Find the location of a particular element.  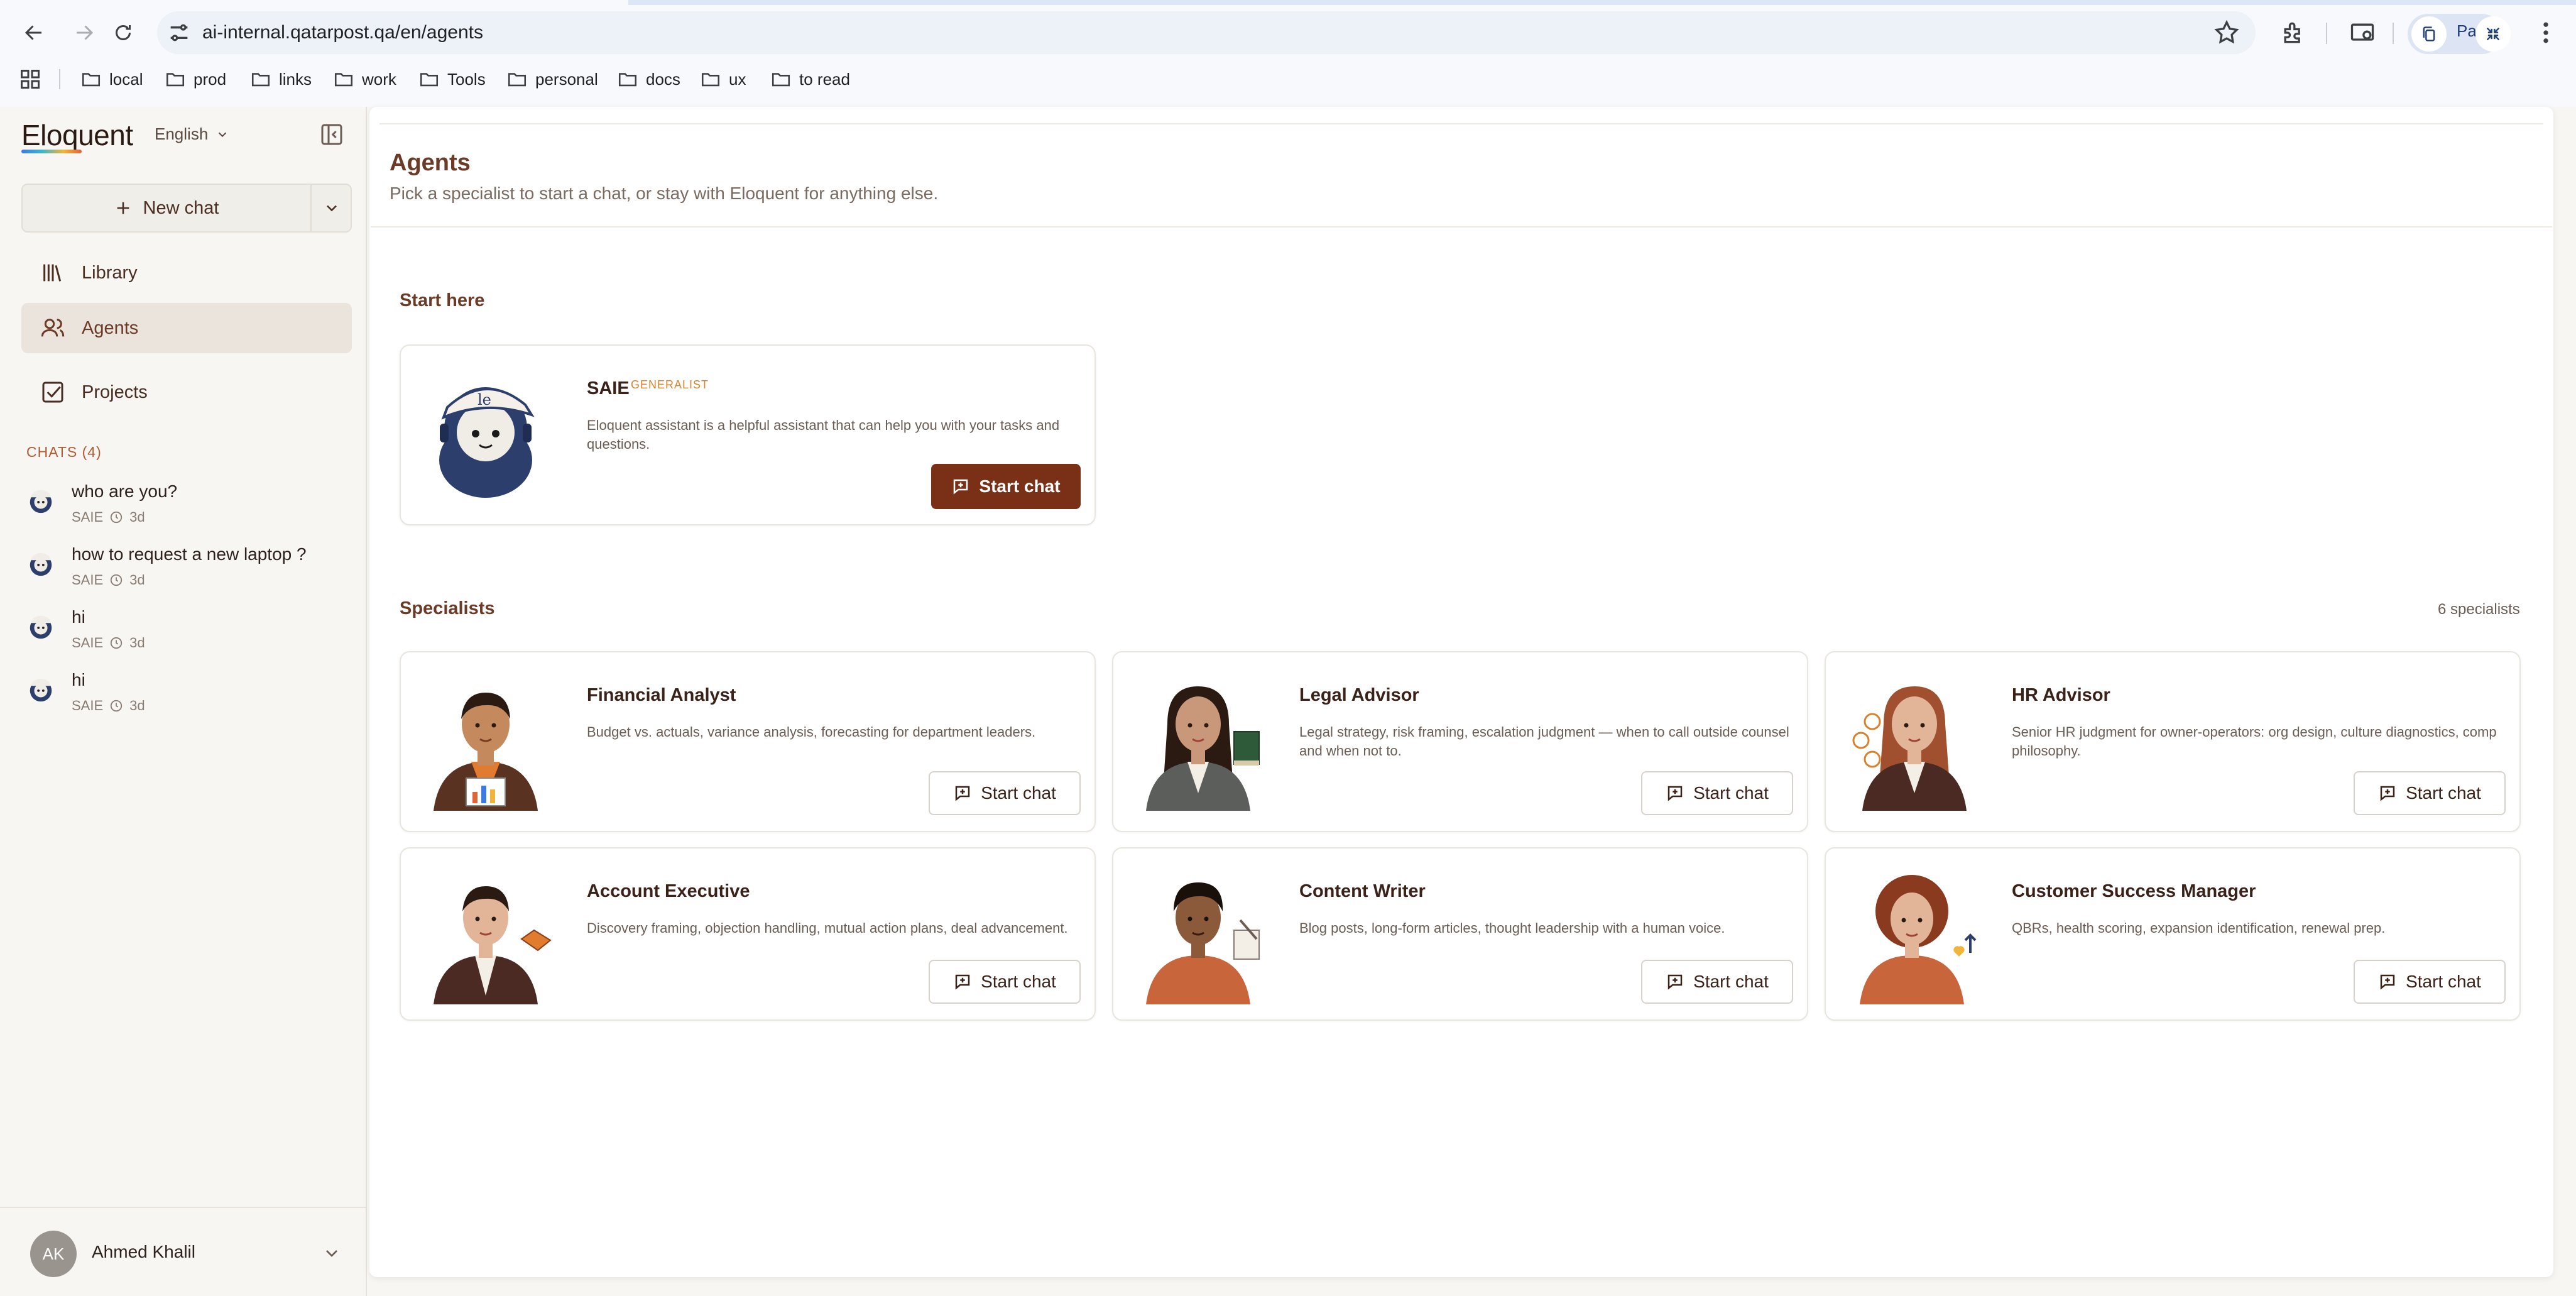

agent-name: Account Executive is located at coordinates (668, 891).